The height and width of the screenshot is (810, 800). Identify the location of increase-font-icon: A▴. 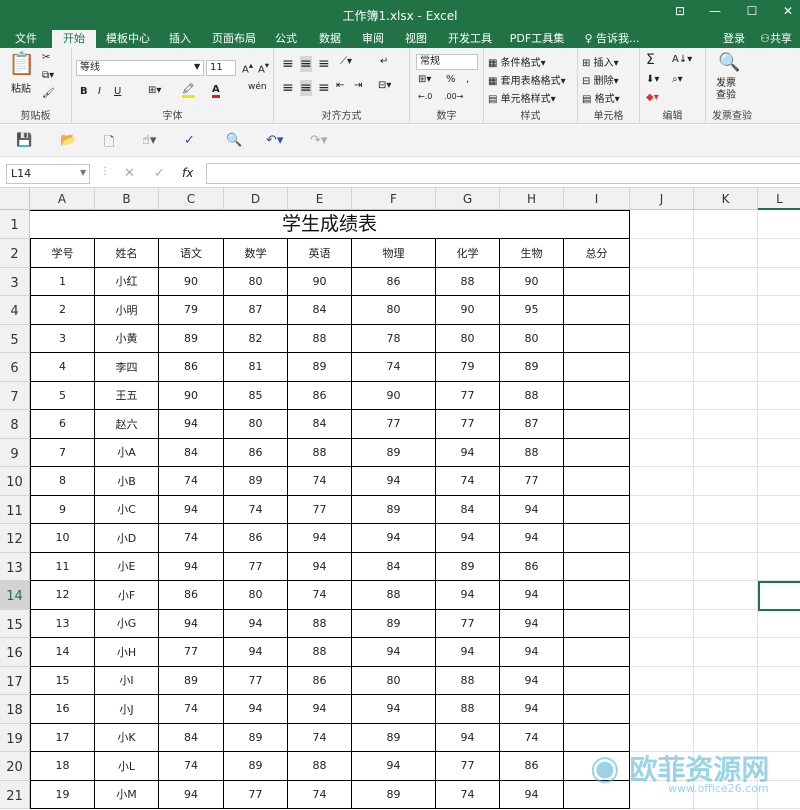
(247, 67).